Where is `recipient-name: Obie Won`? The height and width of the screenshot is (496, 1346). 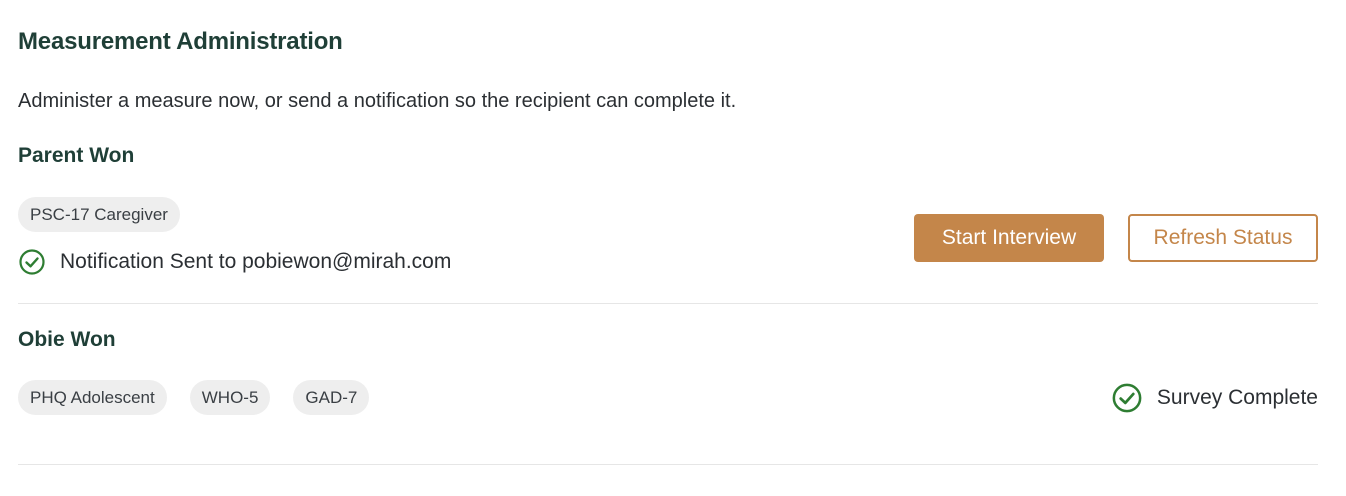
recipient-name: Obie Won is located at coordinates (67, 339).